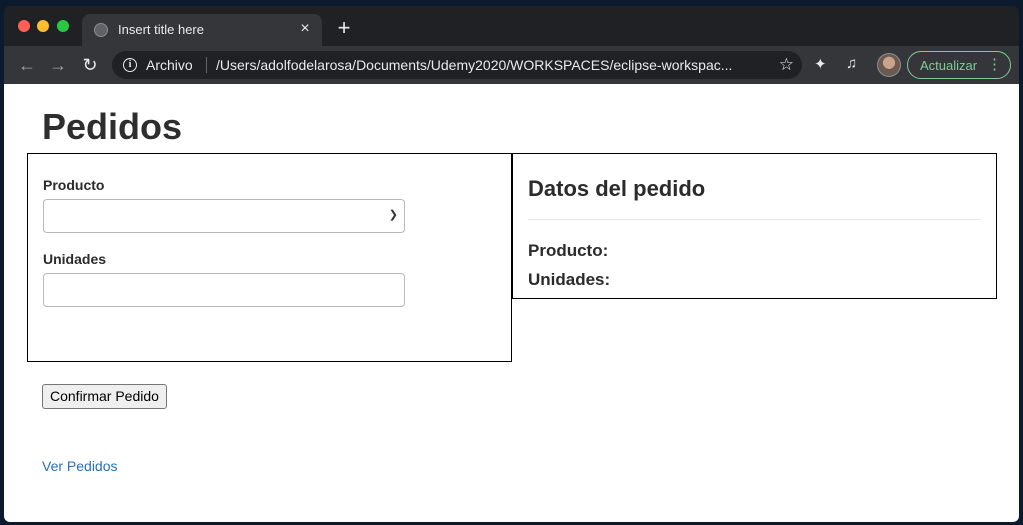  I want to click on tab-strip: Insert title here × +, so click(511, 26).